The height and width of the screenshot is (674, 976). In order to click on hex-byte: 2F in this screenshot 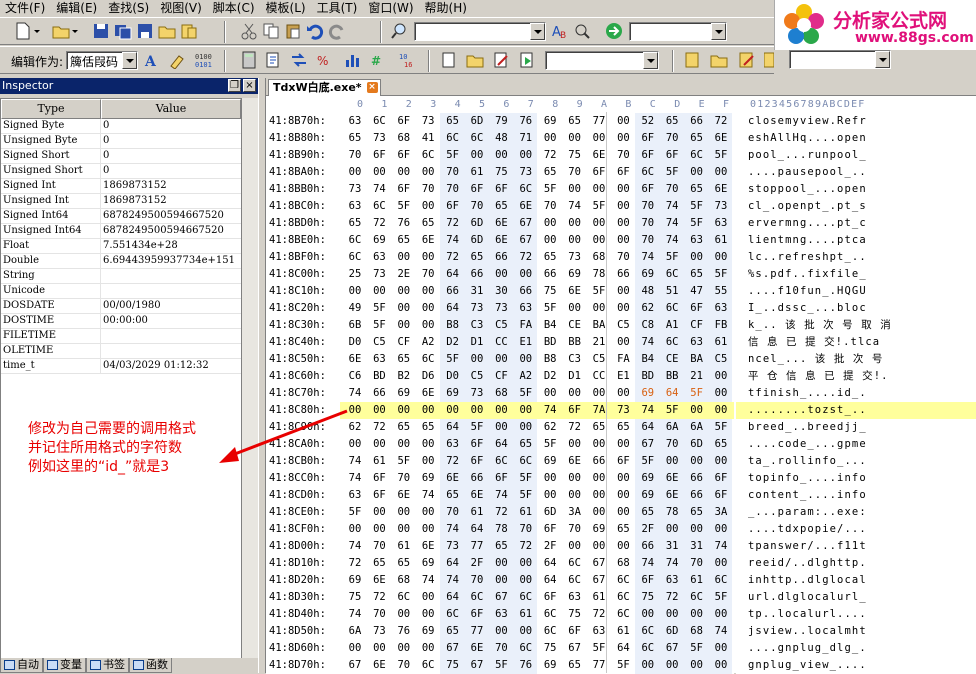, I will do `click(648, 529)`.